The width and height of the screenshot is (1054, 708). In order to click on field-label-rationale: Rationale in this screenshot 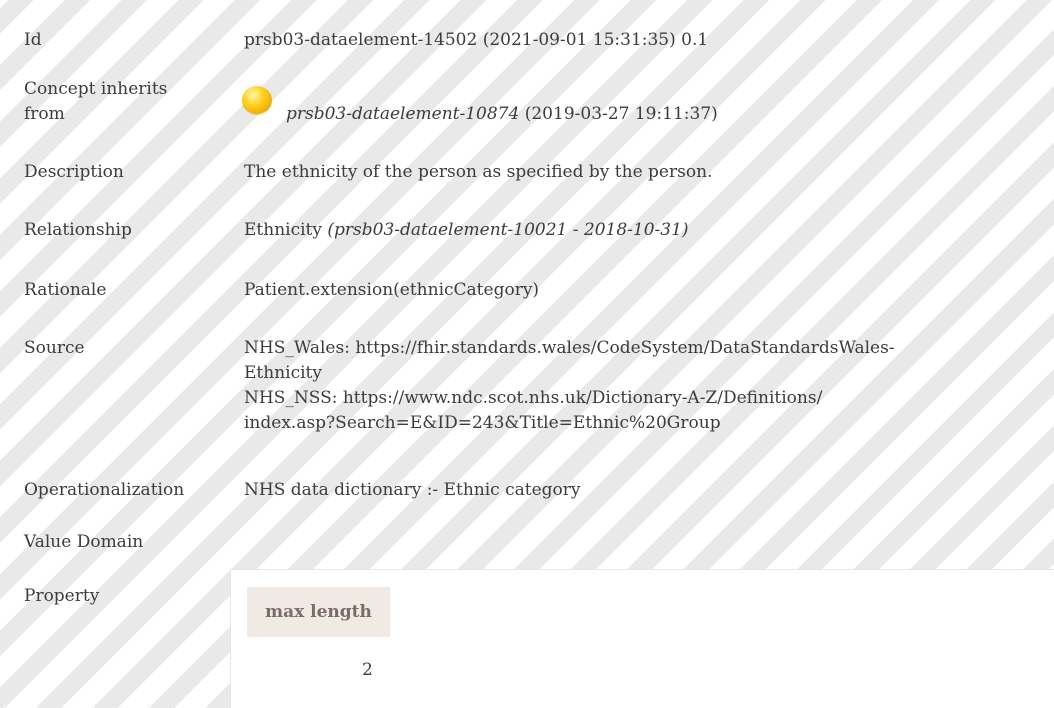, I will do `click(65, 290)`.